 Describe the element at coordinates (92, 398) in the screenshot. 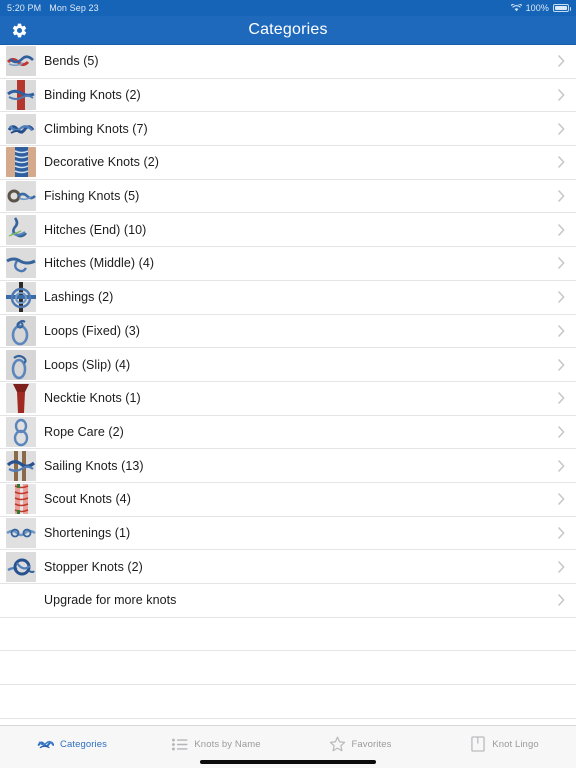

I see `category-row-label: Necktie Knots (1)` at that location.